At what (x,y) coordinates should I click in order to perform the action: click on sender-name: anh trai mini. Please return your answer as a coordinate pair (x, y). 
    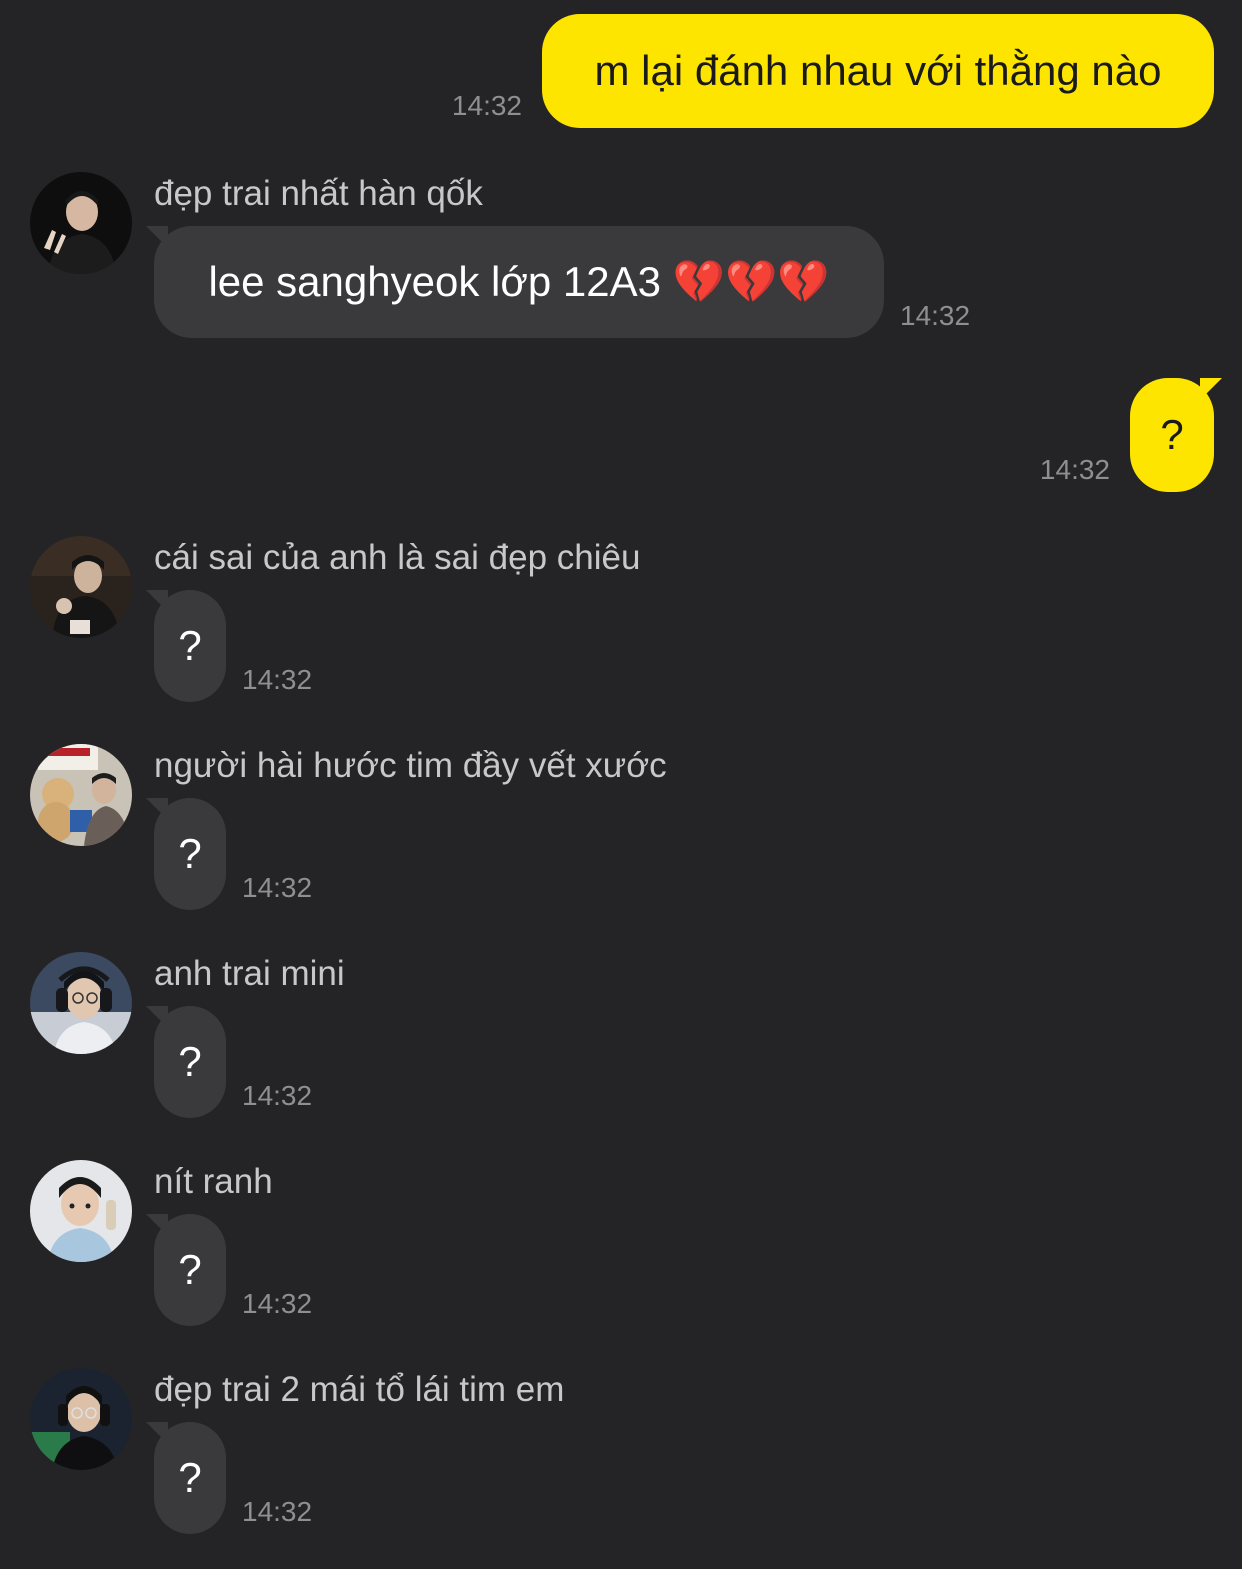
    Looking at the image, I should click on (249, 973).